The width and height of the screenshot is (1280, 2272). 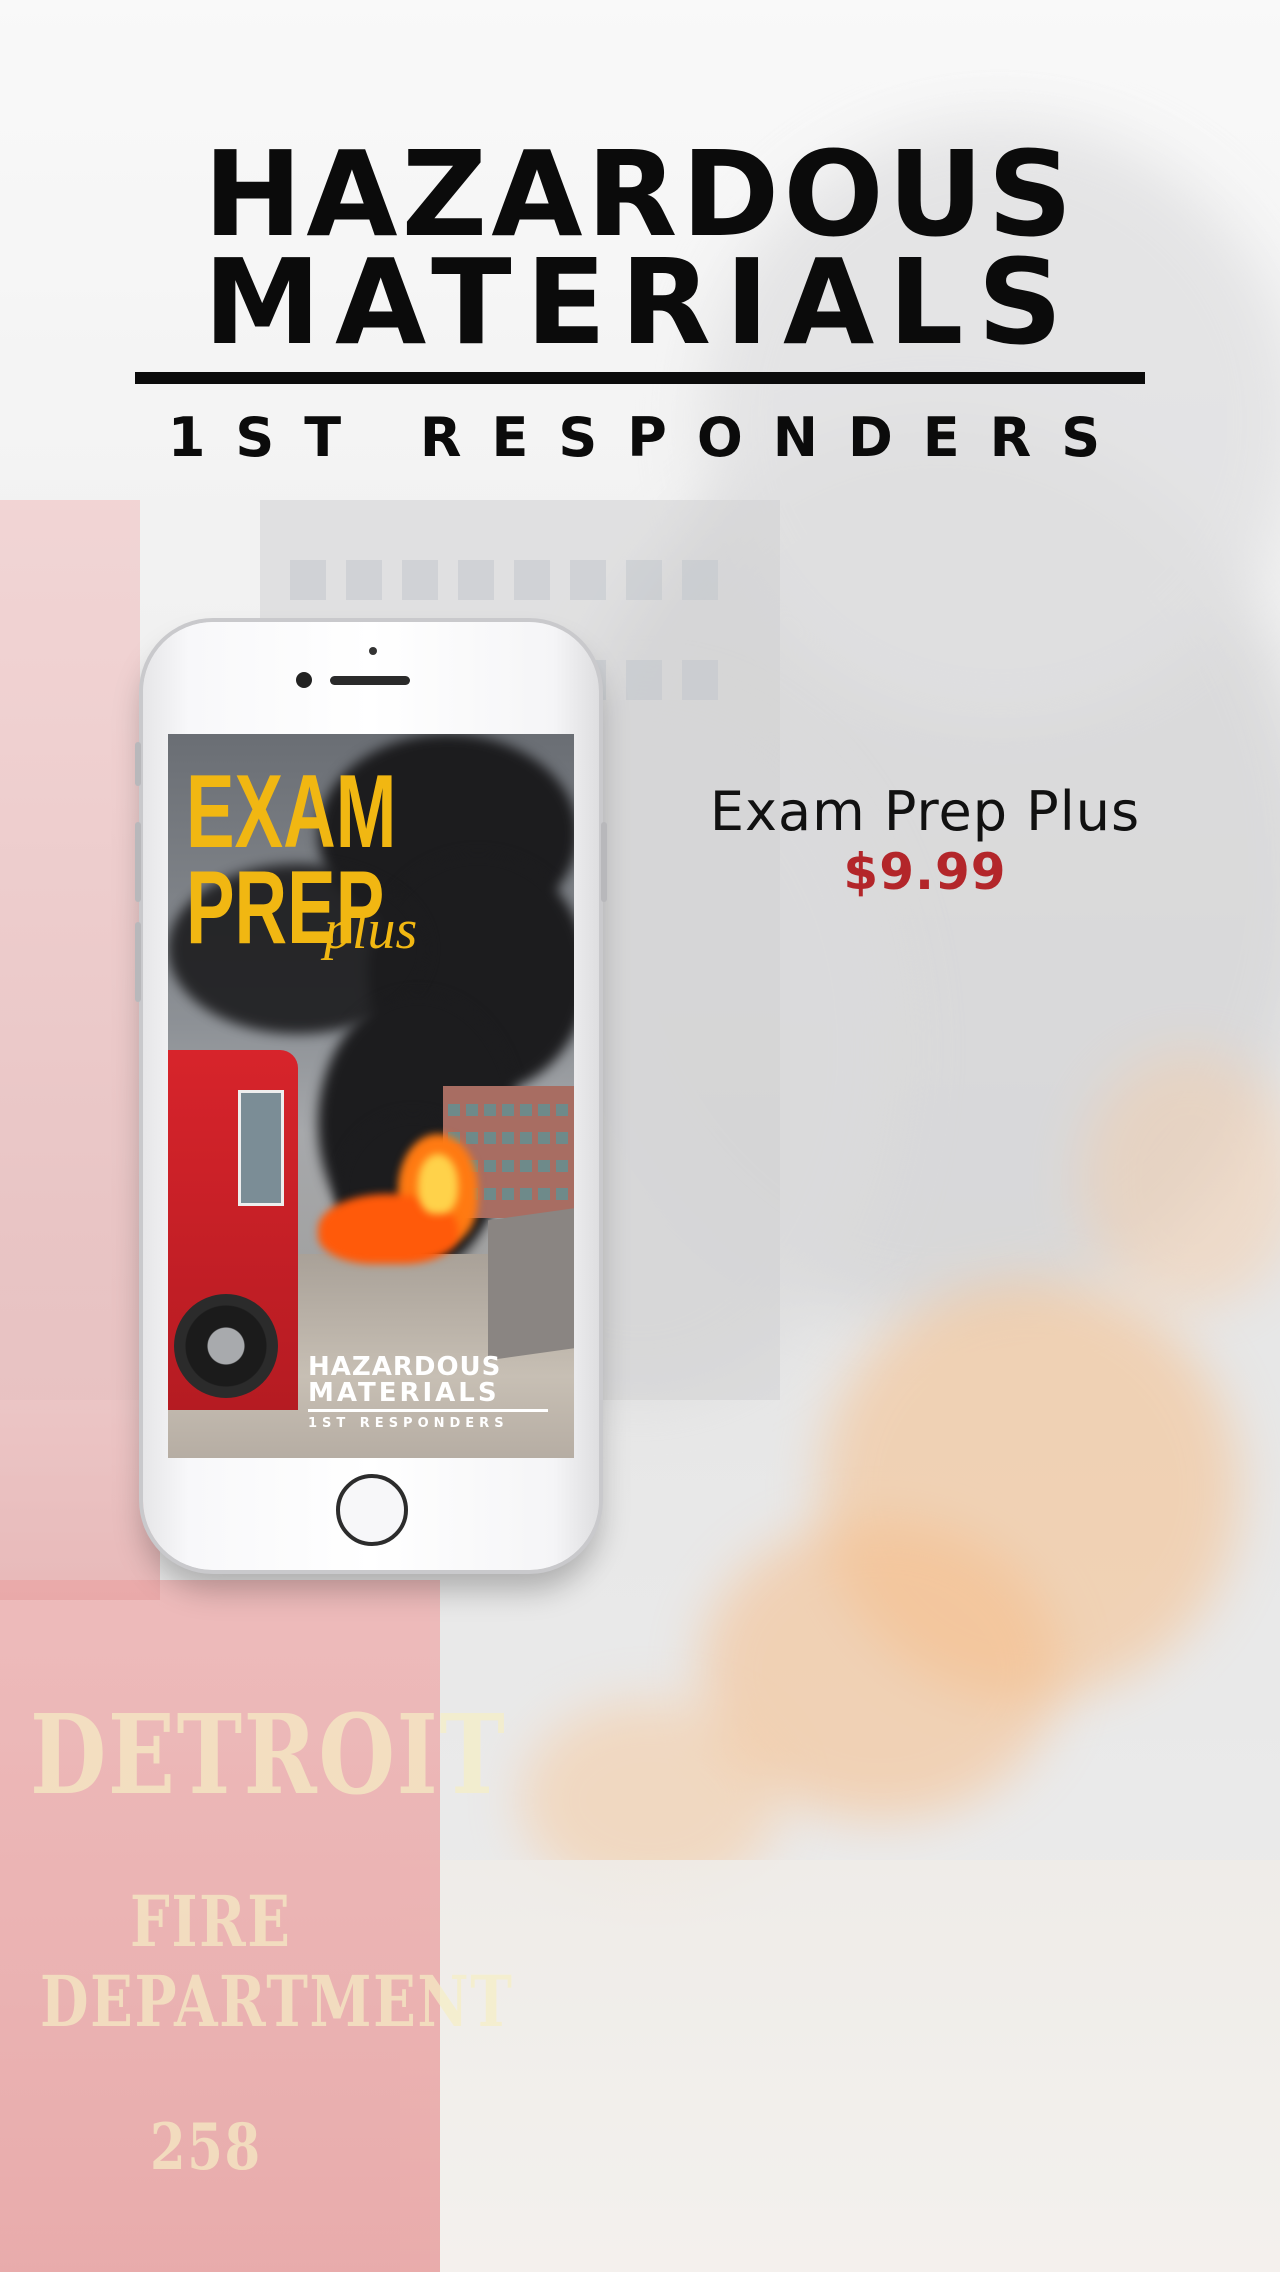 I want to click on logo-line-materials: MATERIALS, so click(x=640, y=302).